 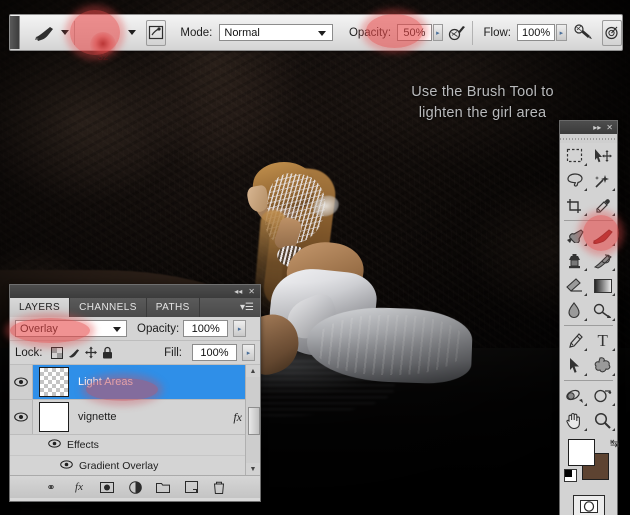 What do you see at coordinates (135, 487) in the screenshot?
I see `new-fill-adjustment-icon` at bounding box center [135, 487].